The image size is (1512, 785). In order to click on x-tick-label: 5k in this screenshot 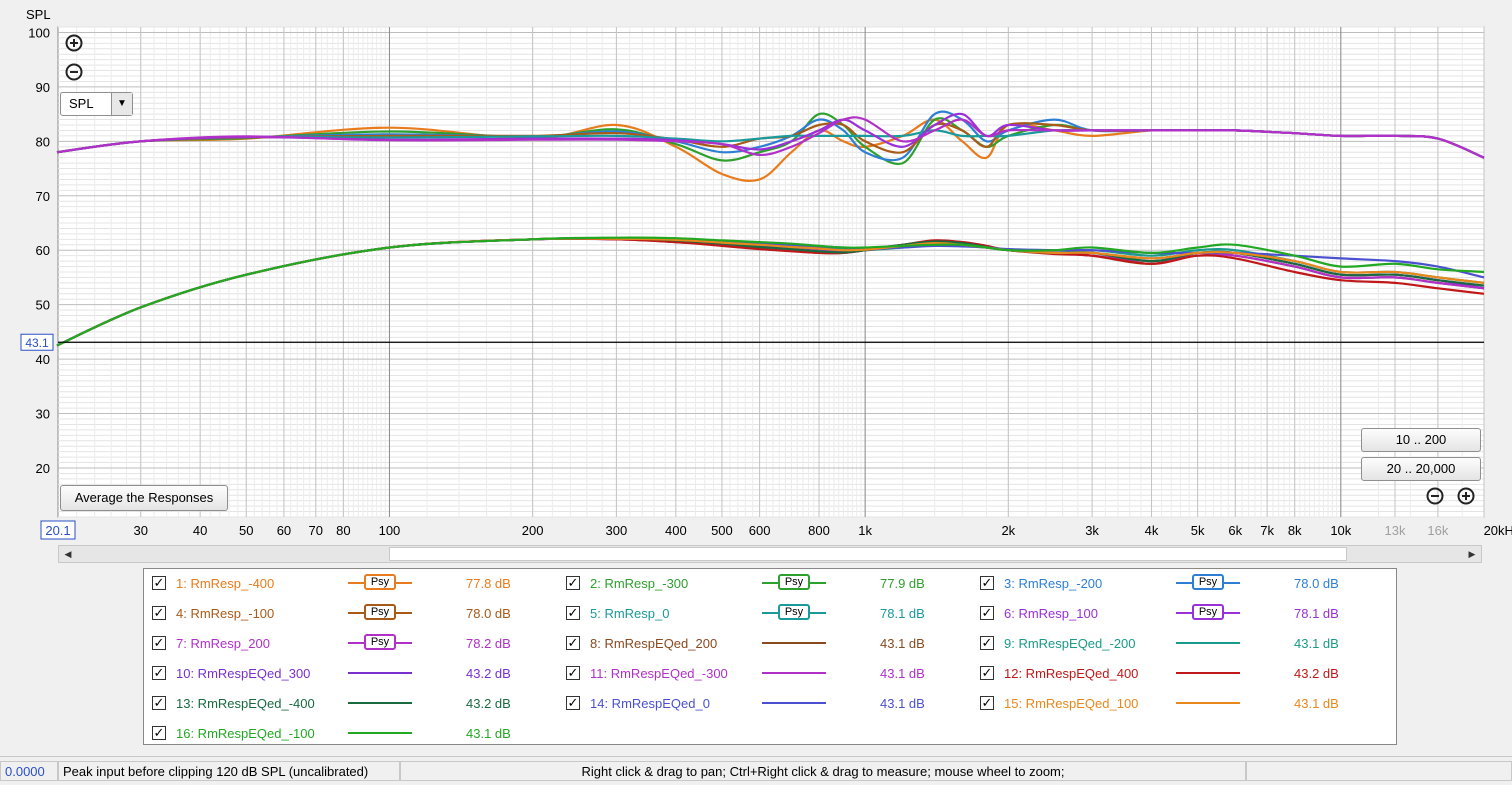, I will do `click(1198, 530)`.